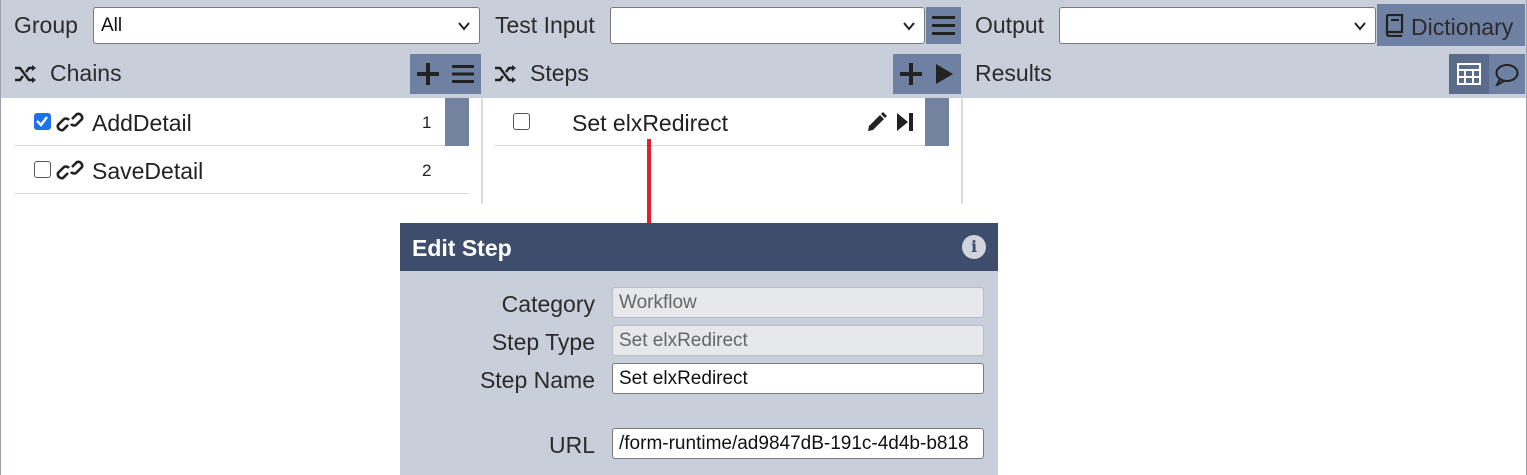  What do you see at coordinates (112, 25) in the screenshot?
I see `group-select-value: All` at bounding box center [112, 25].